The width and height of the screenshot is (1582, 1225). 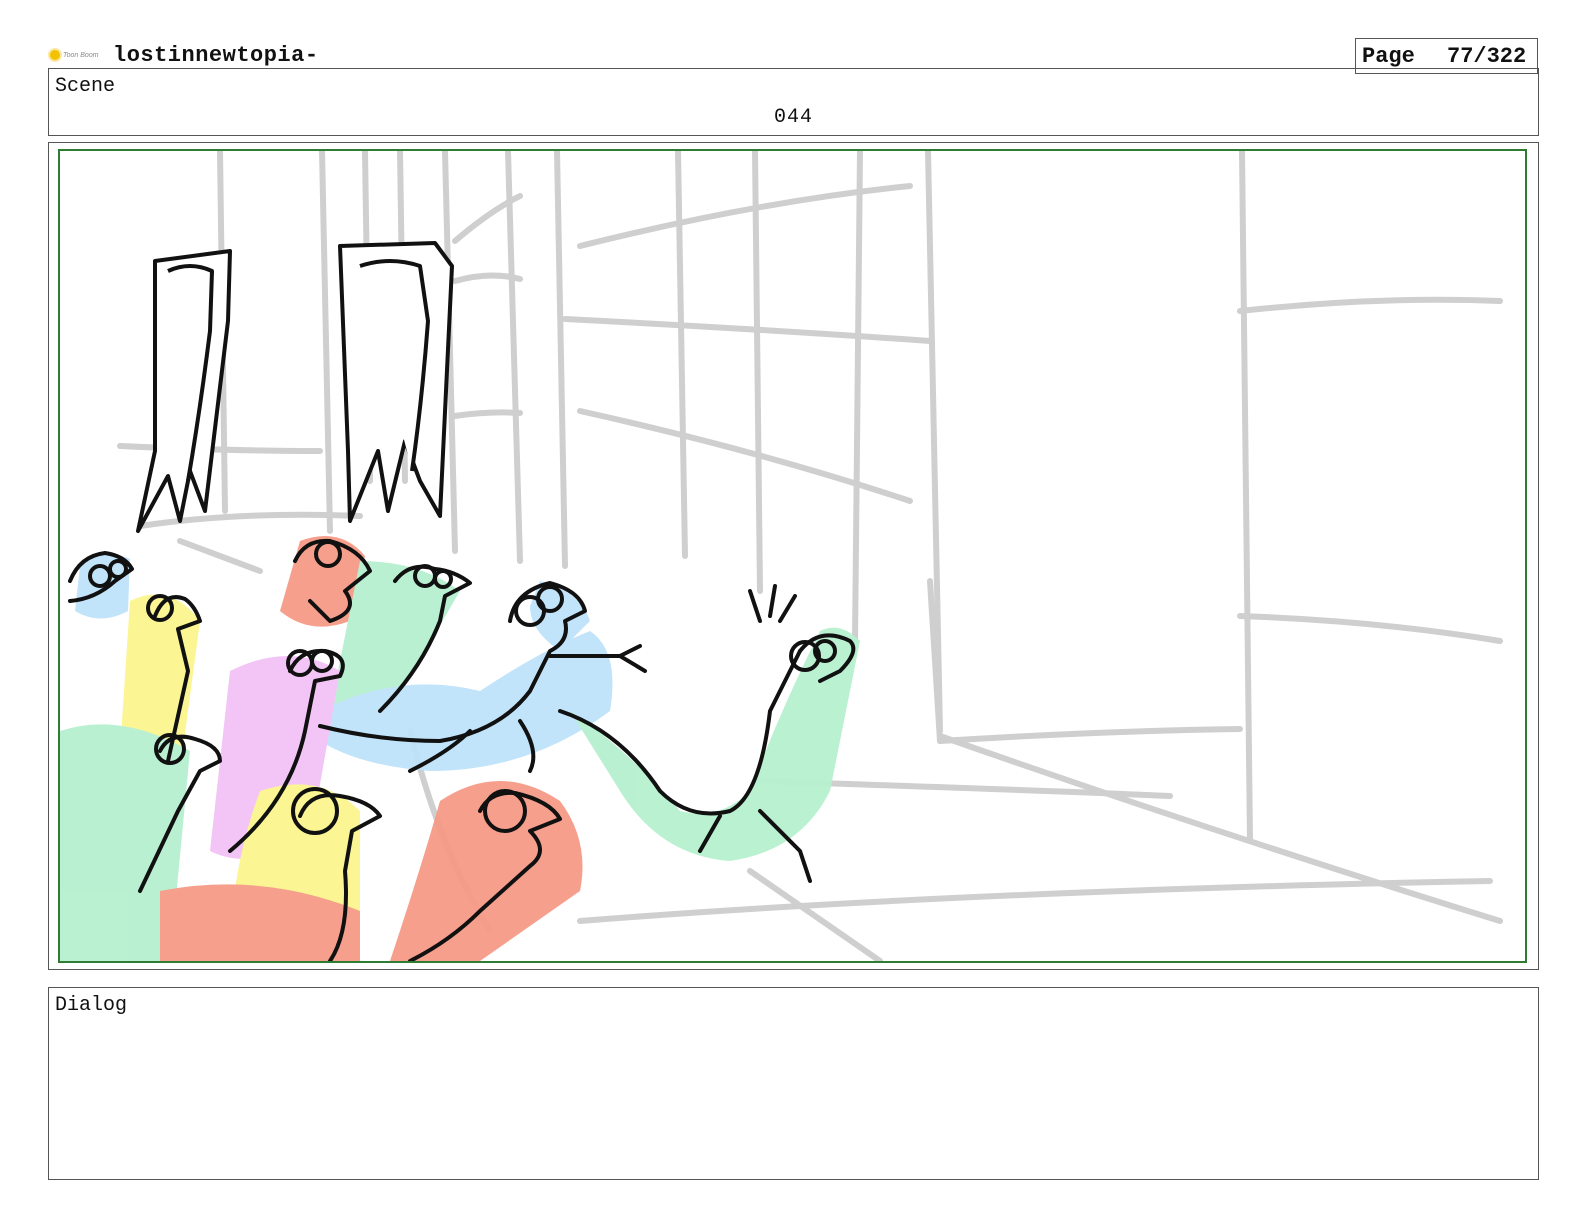 What do you see at coordinates (1487, 56) in the screenshot?
I see `page-number: 77/322` at bounding box center [1487, 56].